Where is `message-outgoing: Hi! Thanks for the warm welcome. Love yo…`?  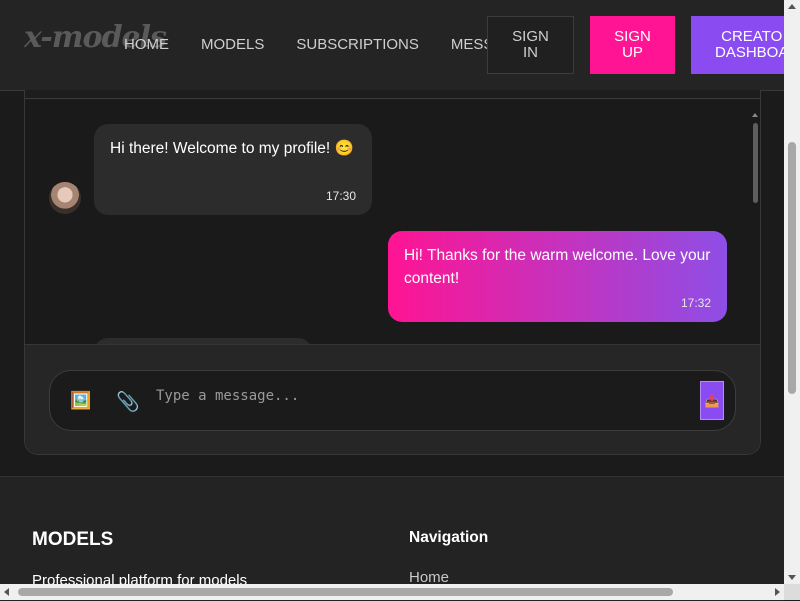
message-outgoing: Hi! Thanks for the warm welcome. Love yo… is located at coordinates (557, 276).